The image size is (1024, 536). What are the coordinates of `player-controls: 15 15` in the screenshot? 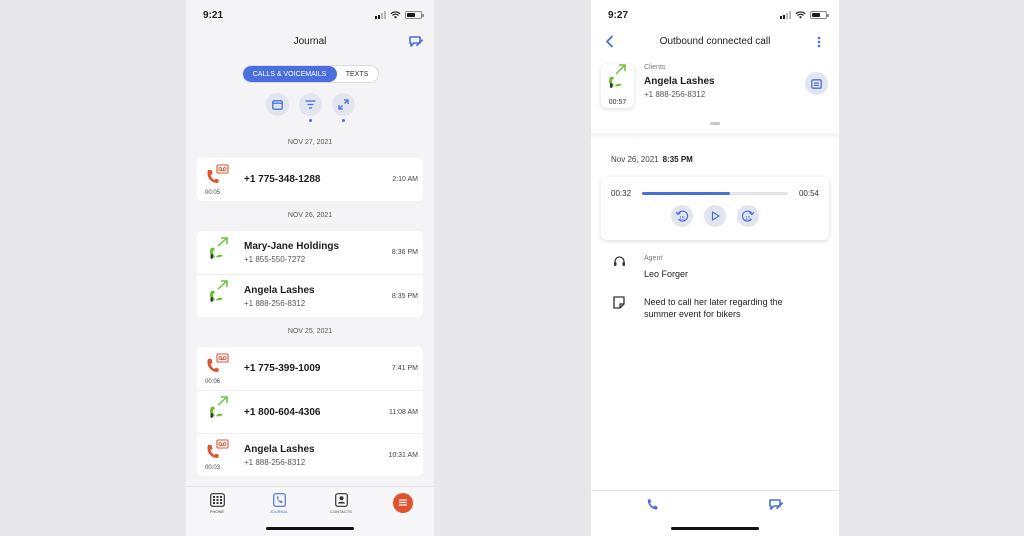 It's located at (715, 216).